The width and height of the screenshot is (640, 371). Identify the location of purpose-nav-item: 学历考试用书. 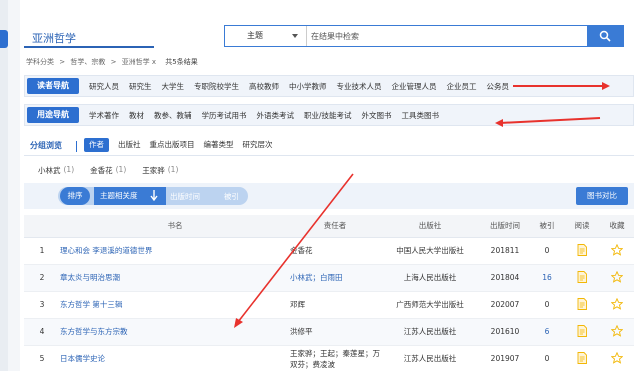
(224, 115).